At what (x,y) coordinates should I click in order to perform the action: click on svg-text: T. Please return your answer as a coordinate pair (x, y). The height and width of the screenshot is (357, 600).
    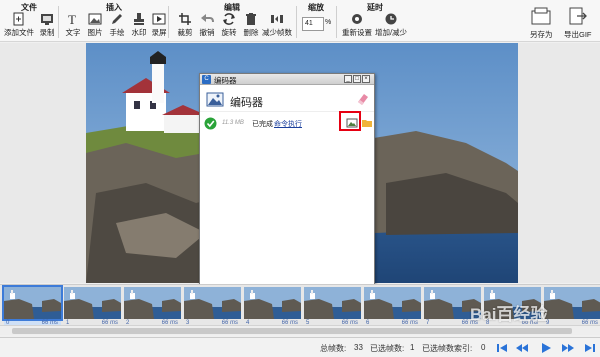
    Looking at the image, I should click on (72, 19).